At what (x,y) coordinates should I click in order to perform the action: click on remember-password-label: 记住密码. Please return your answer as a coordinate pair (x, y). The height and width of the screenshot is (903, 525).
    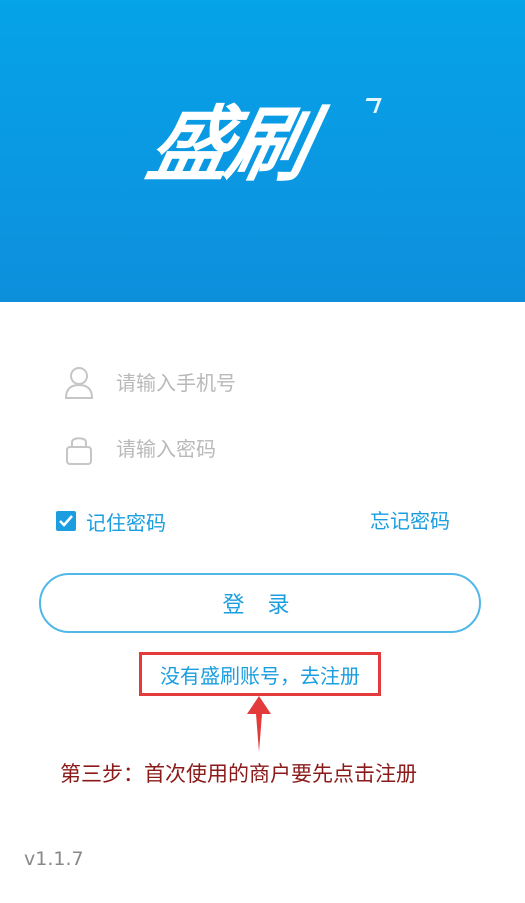
    Looking at the image, I should click on (126, 522).